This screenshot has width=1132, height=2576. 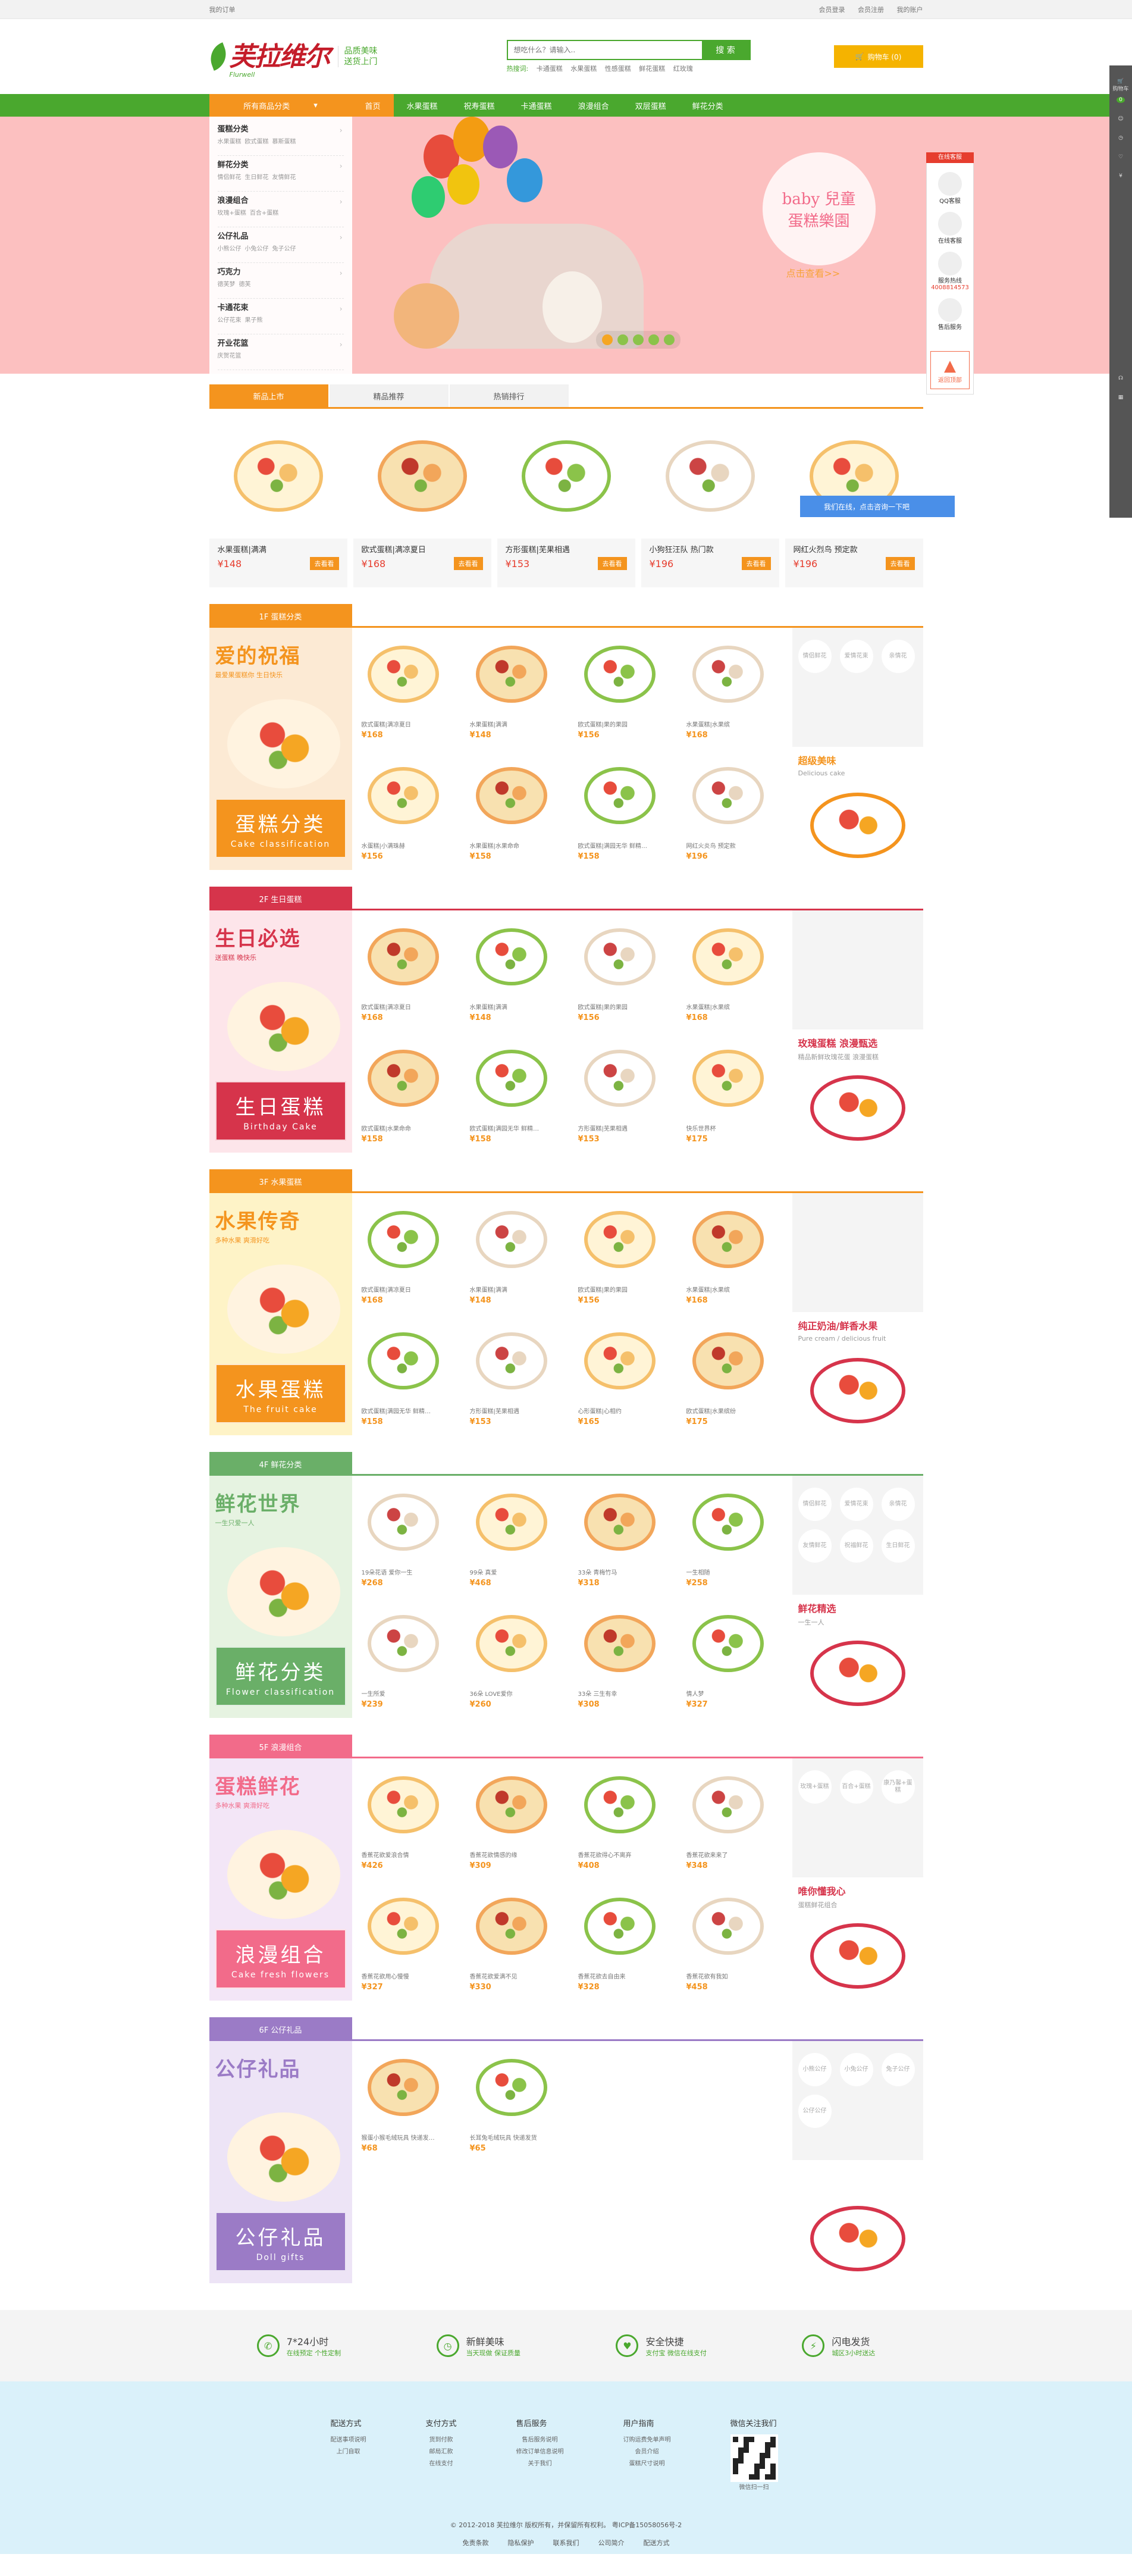 What do you see at coordinates (950, 200) in the screenshot?
I see `qq-link: QQ客服` at bounding box center [950, 200].